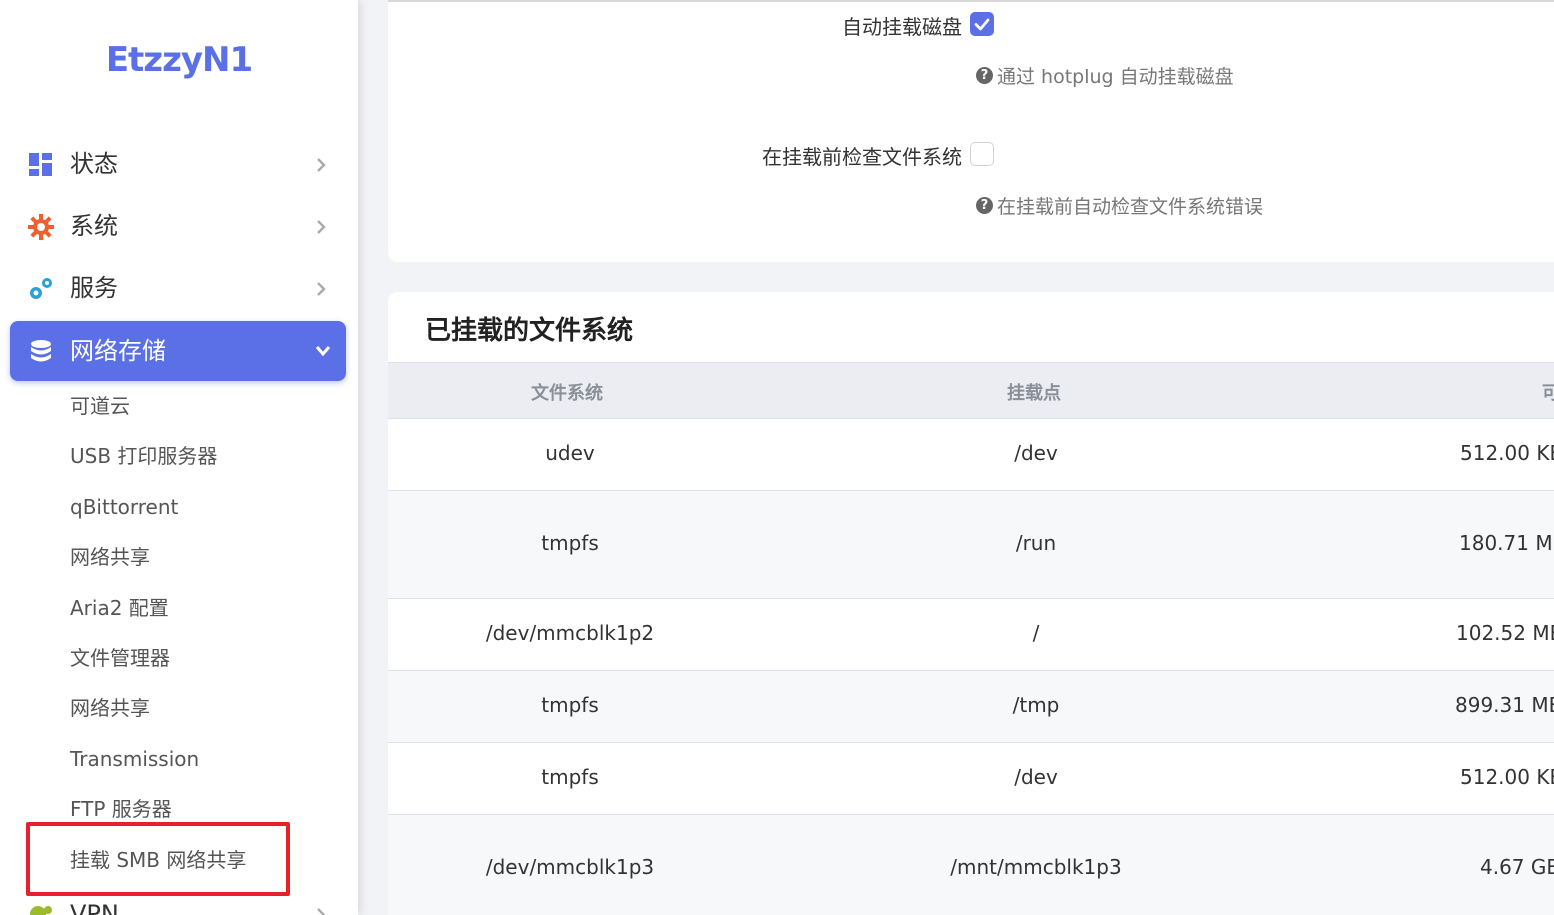 This screenshot has width=1554, height=915. Describe the element at coordinates (971, 454) in the screenshot. I see `table-row: udev /dev 512.00 KB` at that location.